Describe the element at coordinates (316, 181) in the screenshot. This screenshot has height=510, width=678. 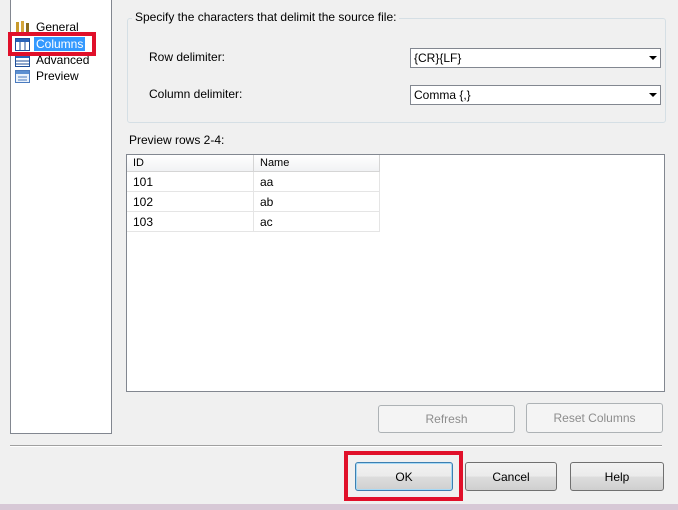
I see `table-cell: aa` at that location.